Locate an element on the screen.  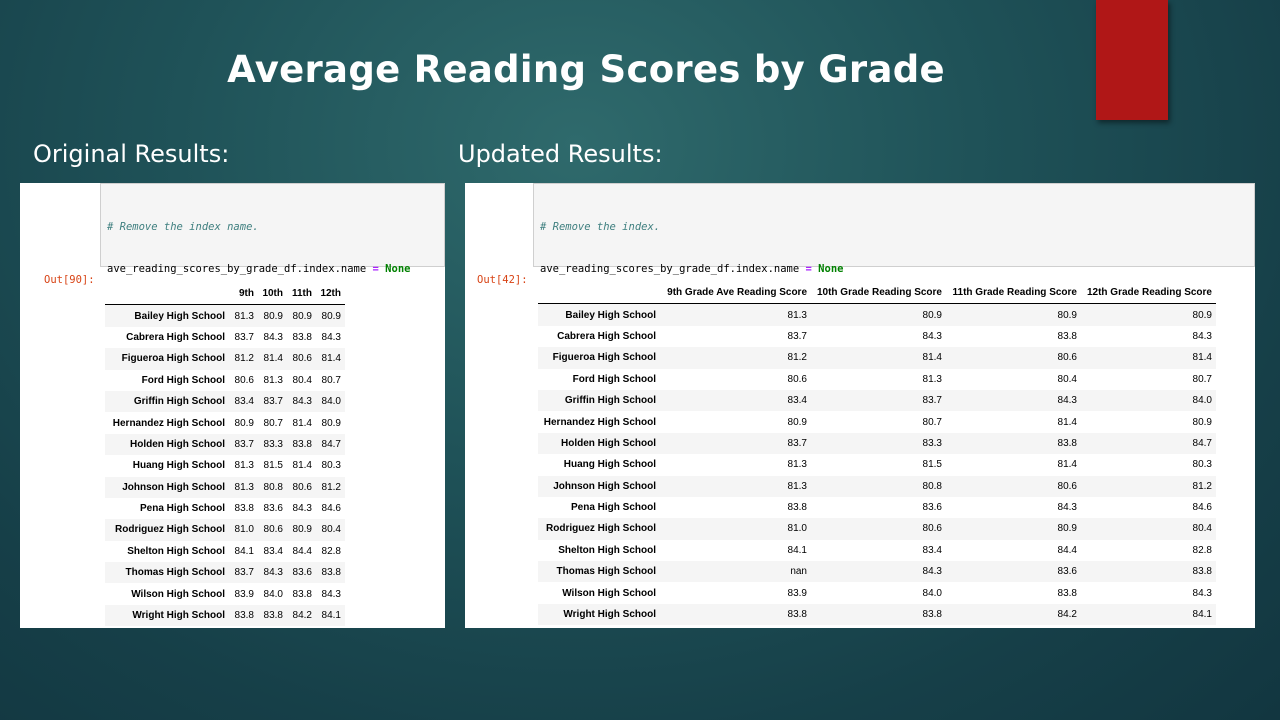
row-index-school: Figueroa High School is located at coordinates (173, 359).